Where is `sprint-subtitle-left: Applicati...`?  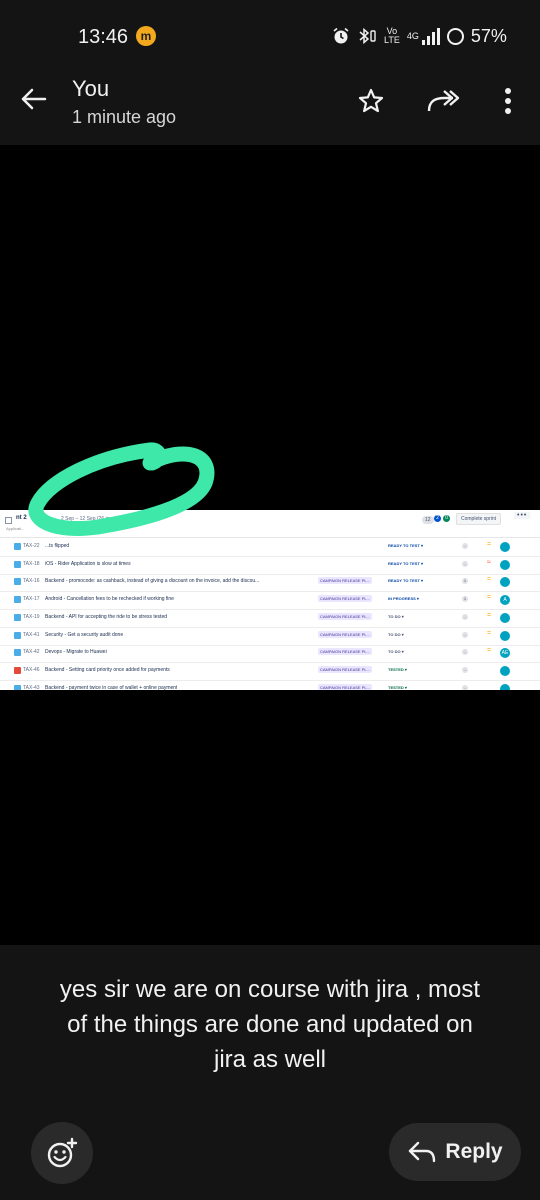 sprint-subtitle-left: Applicati... is located at coordinates (15, 528).